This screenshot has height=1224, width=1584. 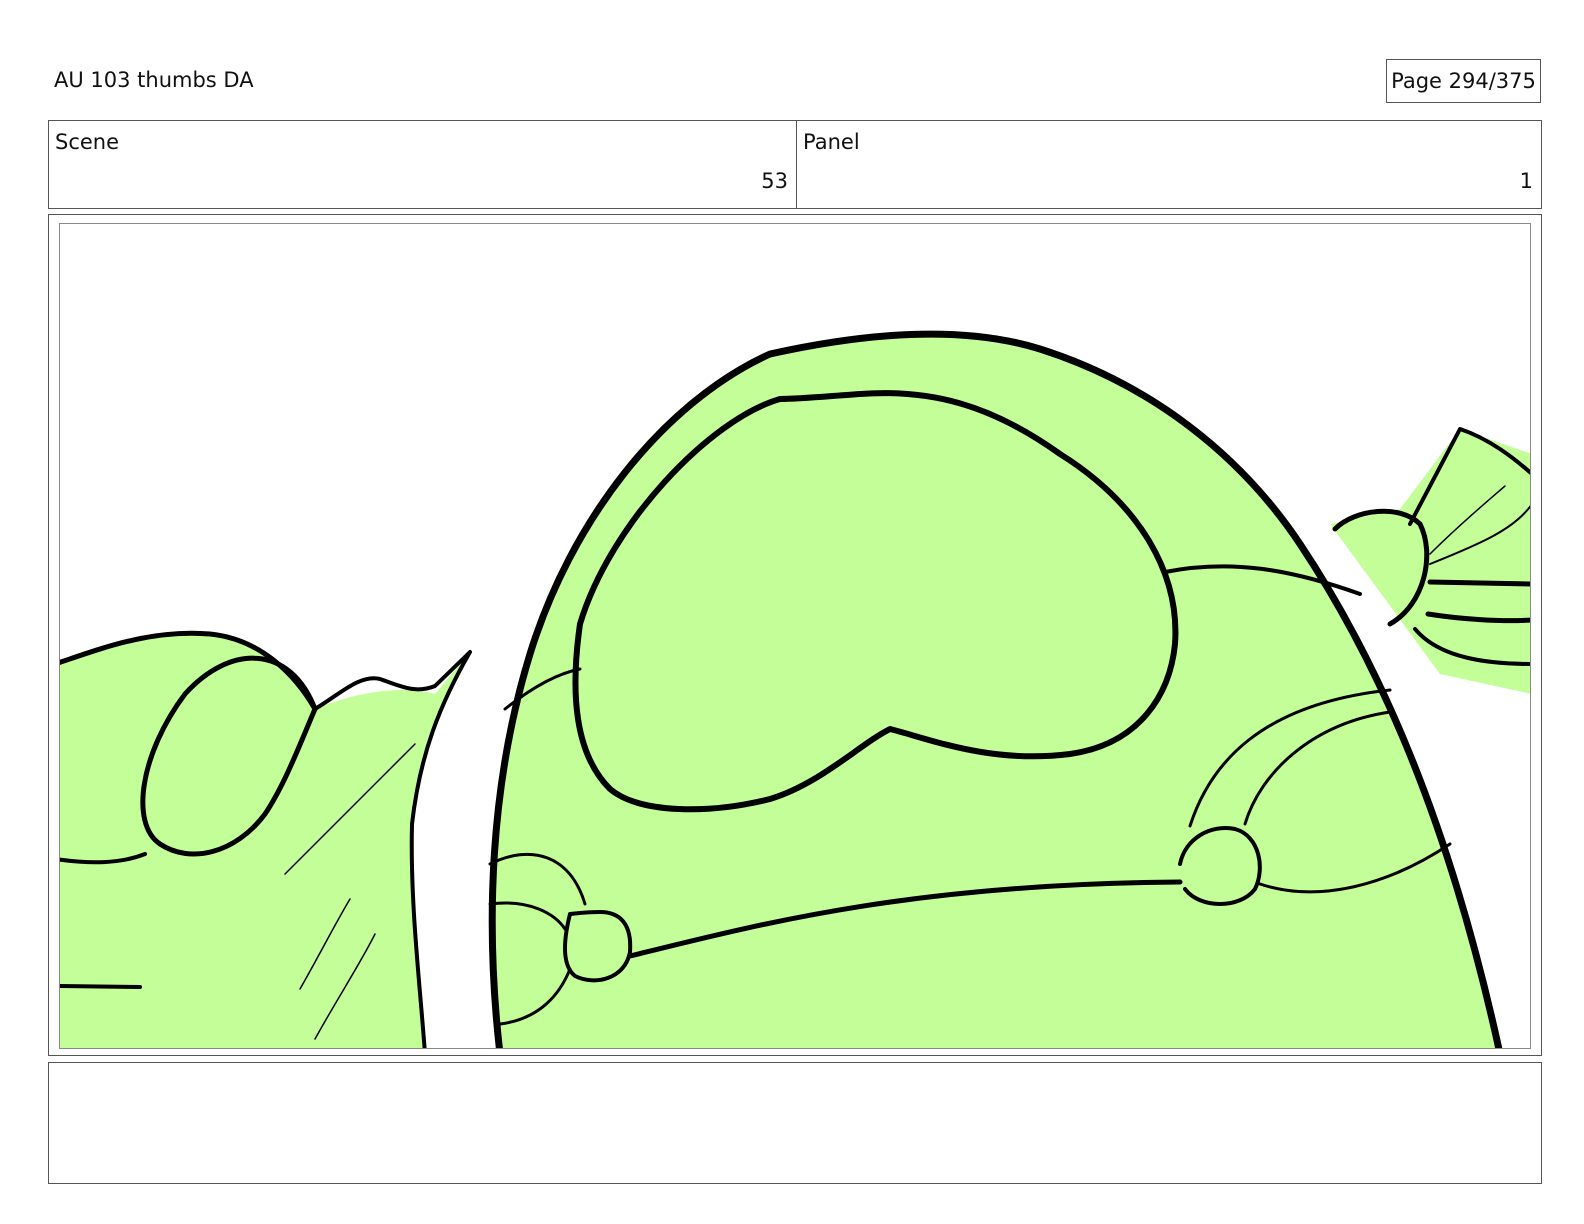 What do you see at coordinates (154, 80) in the screenshot?
I see `doc-title: AU 103 thumbs DA` at bounding box center [154, 80].